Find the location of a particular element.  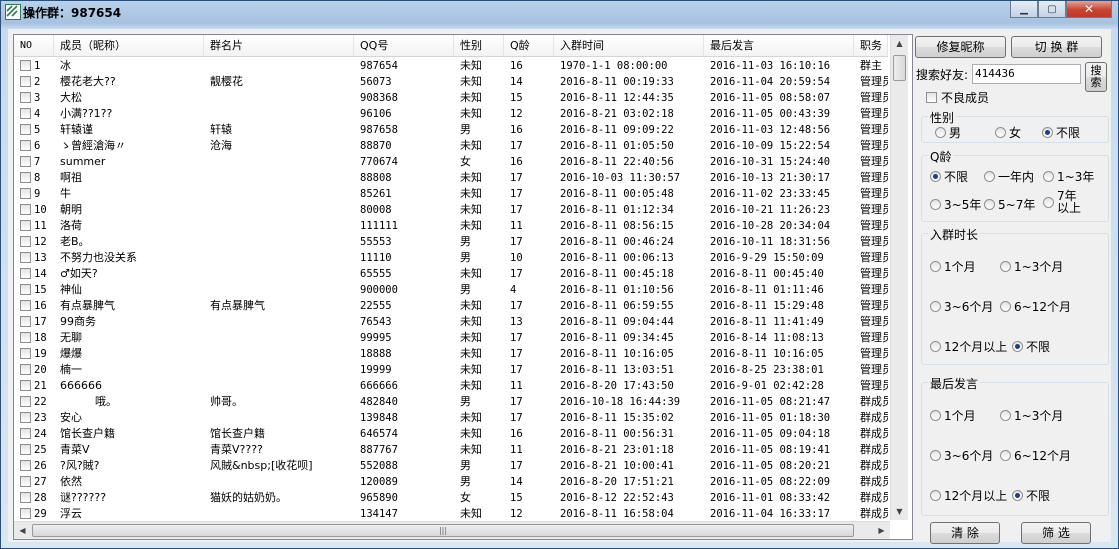

gender-male-radio: 男 is located at coordinates (948, 132).